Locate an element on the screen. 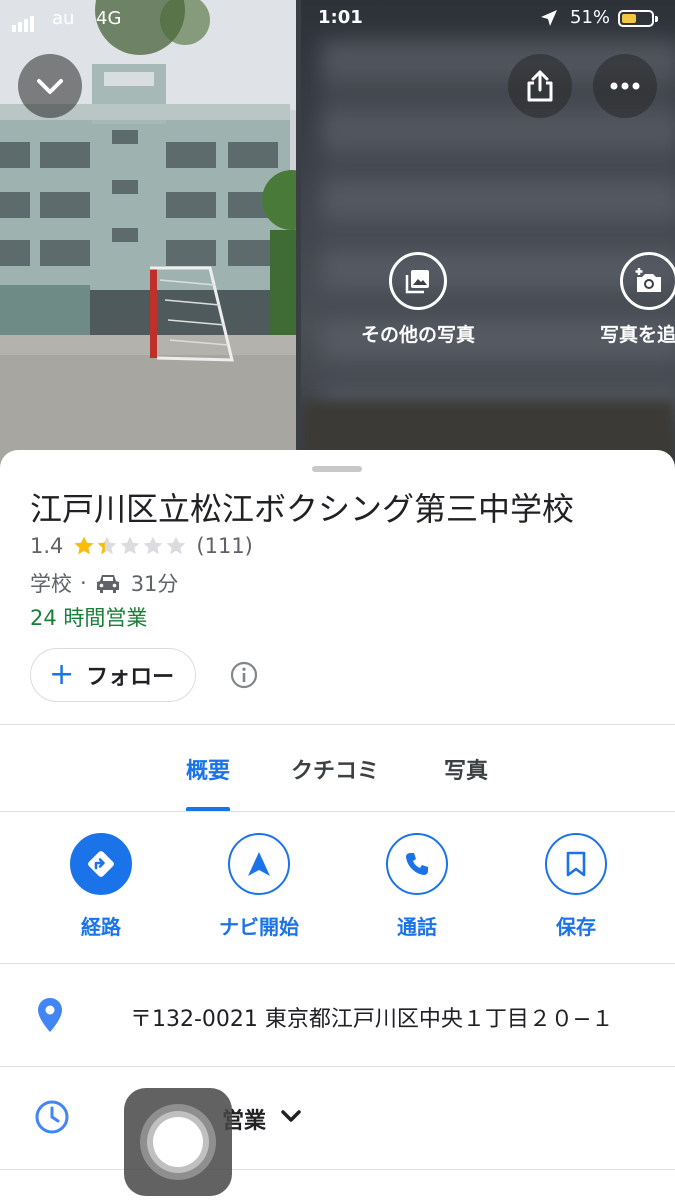  call-label: 通話 is located at coordinates (417, 927).